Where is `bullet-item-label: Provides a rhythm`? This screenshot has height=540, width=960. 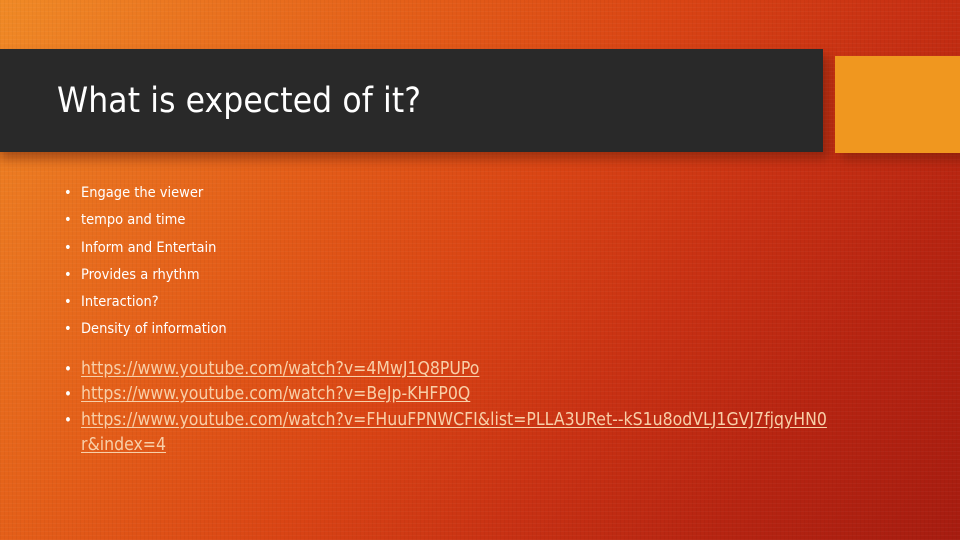 bullet-item-label: Provides a rhythm is located at coordinates (140, 274).